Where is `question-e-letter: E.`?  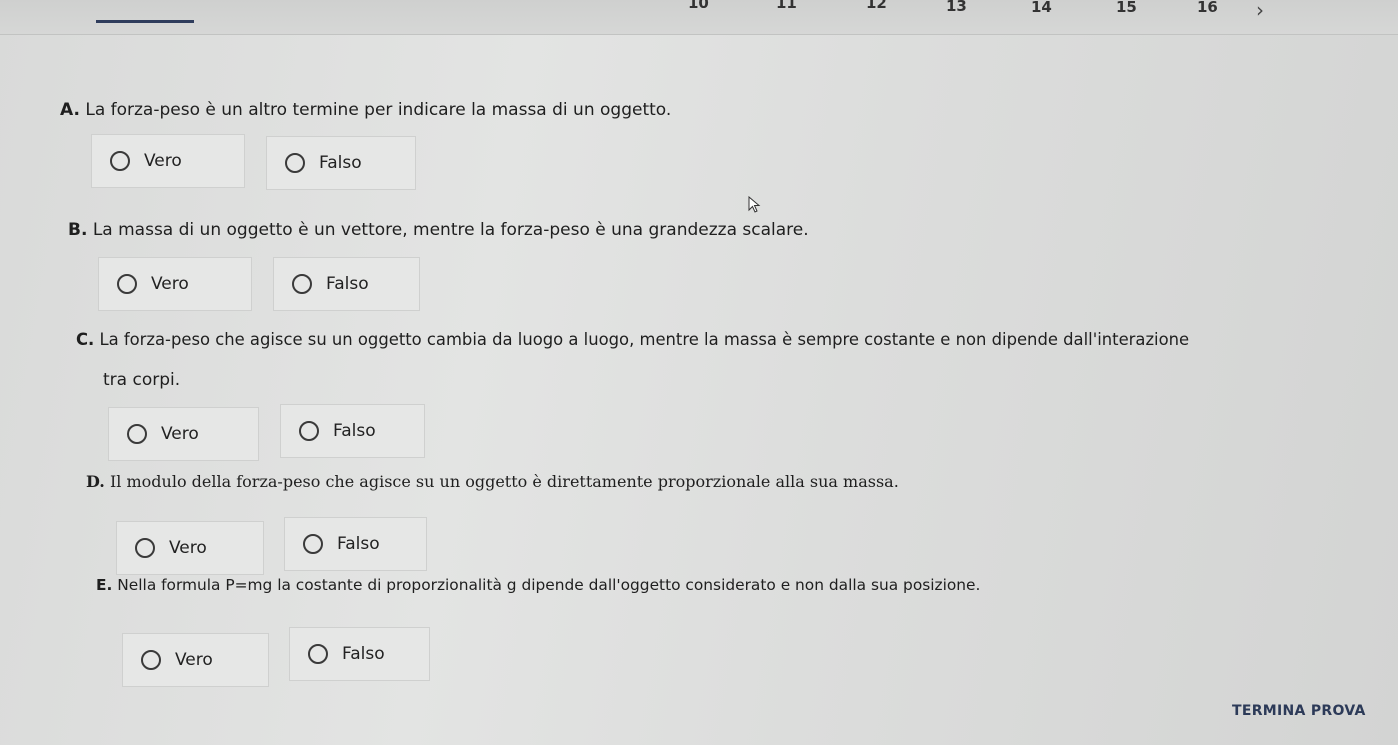 question-e-letter: E. is located at coordinates (104, 585).